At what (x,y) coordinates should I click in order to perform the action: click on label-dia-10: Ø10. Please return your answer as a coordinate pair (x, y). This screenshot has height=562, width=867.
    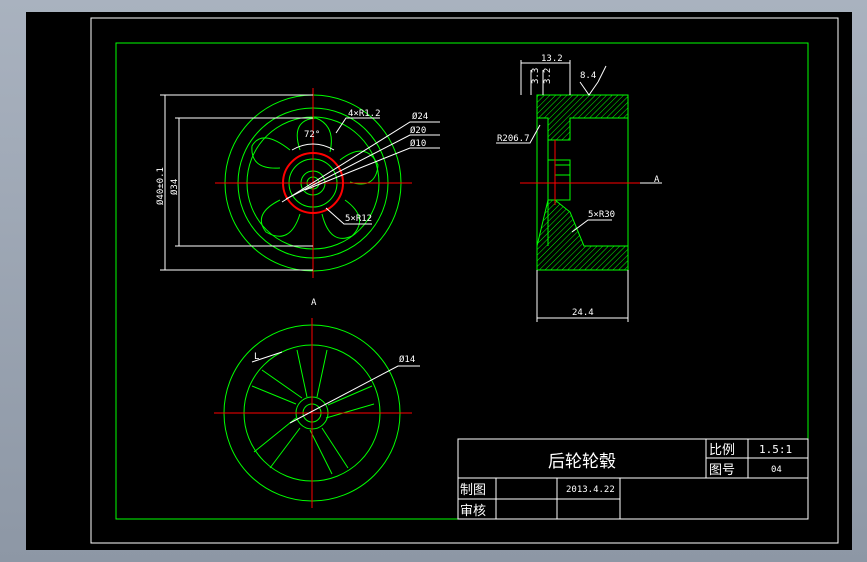
    Looking at the image, I should click on (418, 143).